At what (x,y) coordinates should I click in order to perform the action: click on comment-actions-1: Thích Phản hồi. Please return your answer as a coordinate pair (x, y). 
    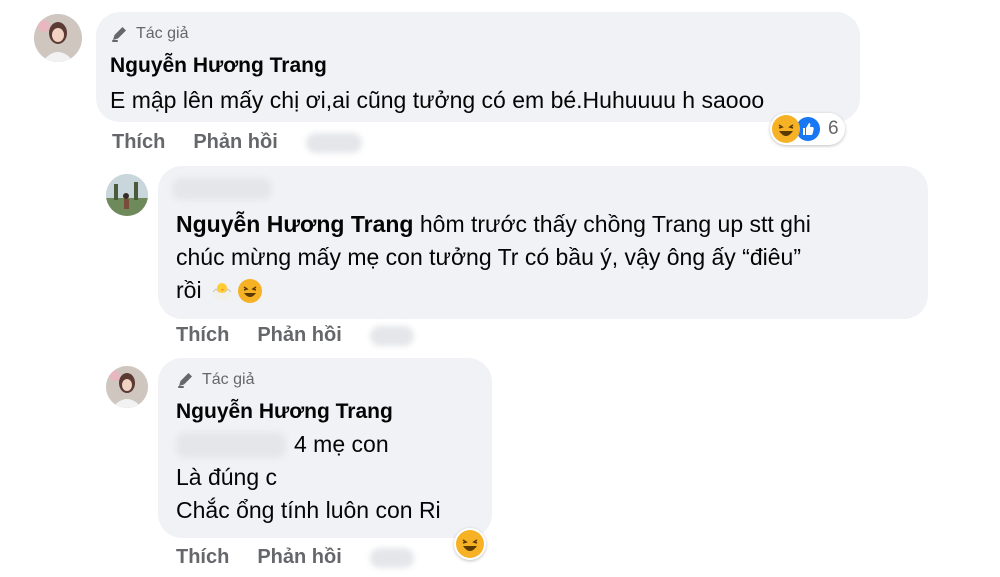
    Looking at the image, I should click on (237, 142).